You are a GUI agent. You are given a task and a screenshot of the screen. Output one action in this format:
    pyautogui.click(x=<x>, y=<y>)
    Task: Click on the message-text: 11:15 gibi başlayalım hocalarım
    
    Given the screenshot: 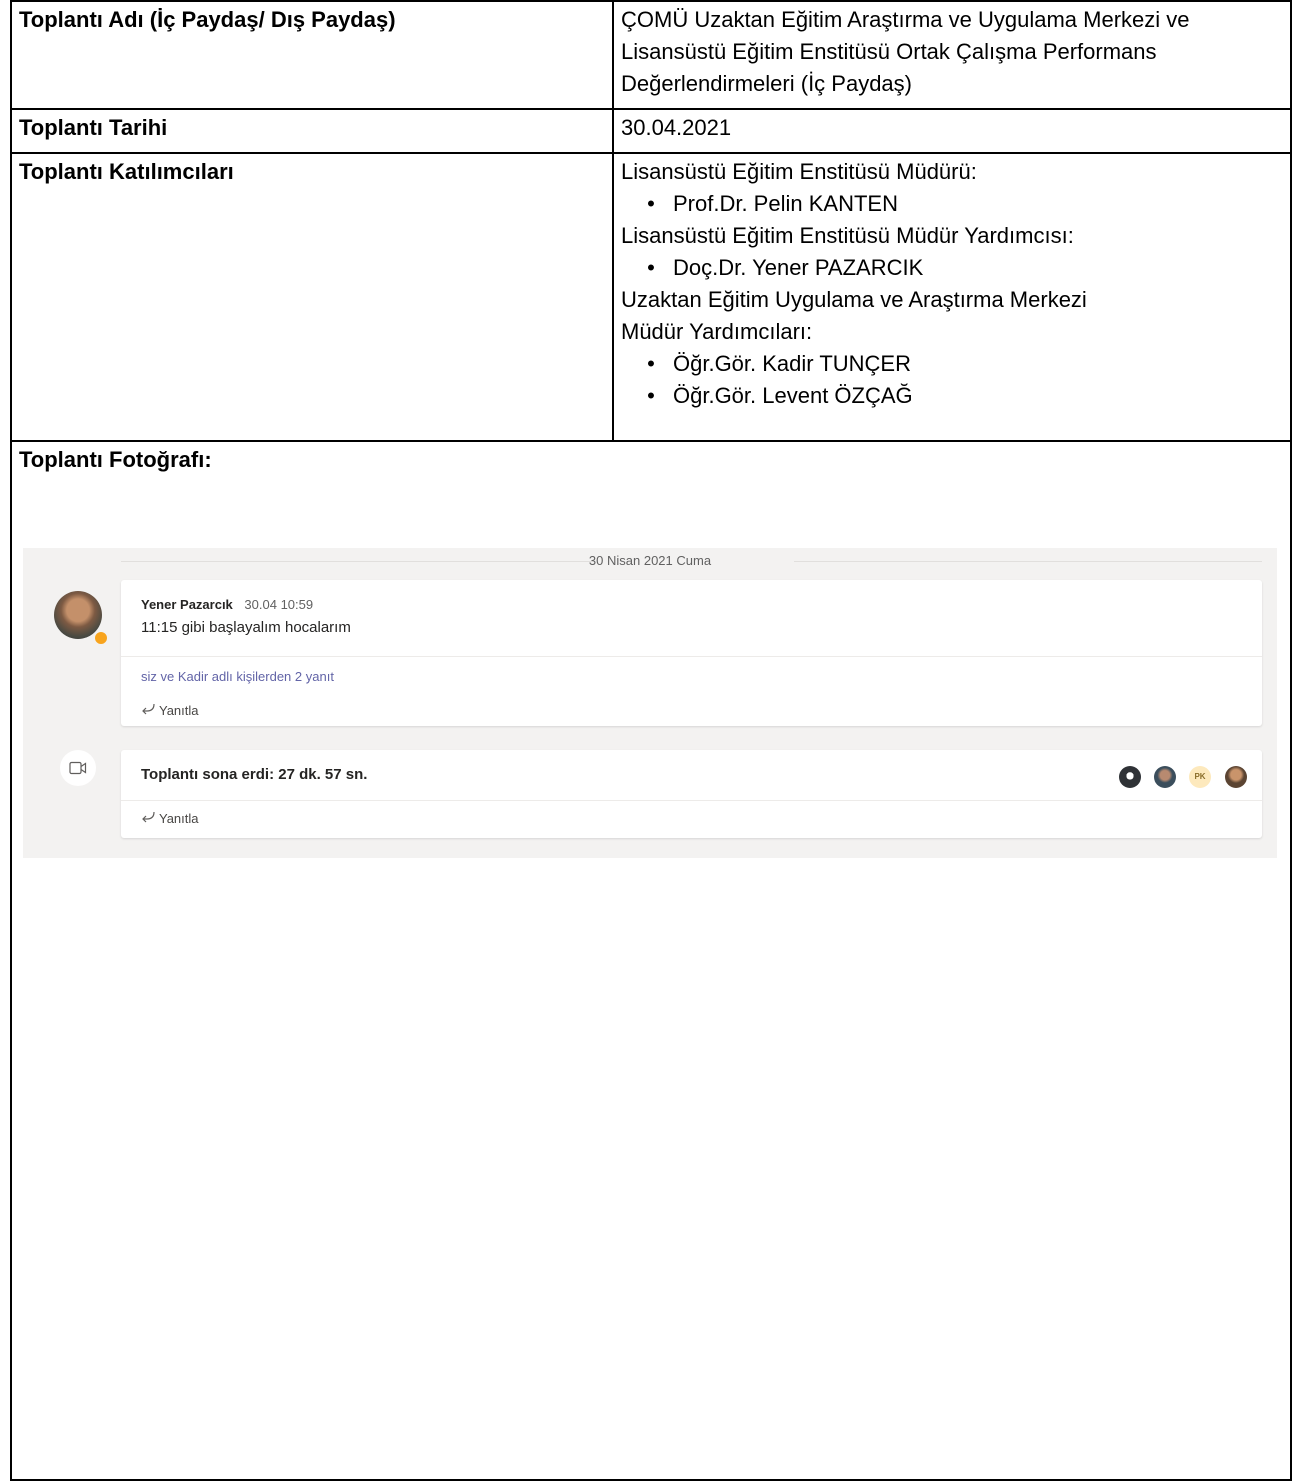 What is the action you would take?
    pyautogui.click(x=246, y=627)
    